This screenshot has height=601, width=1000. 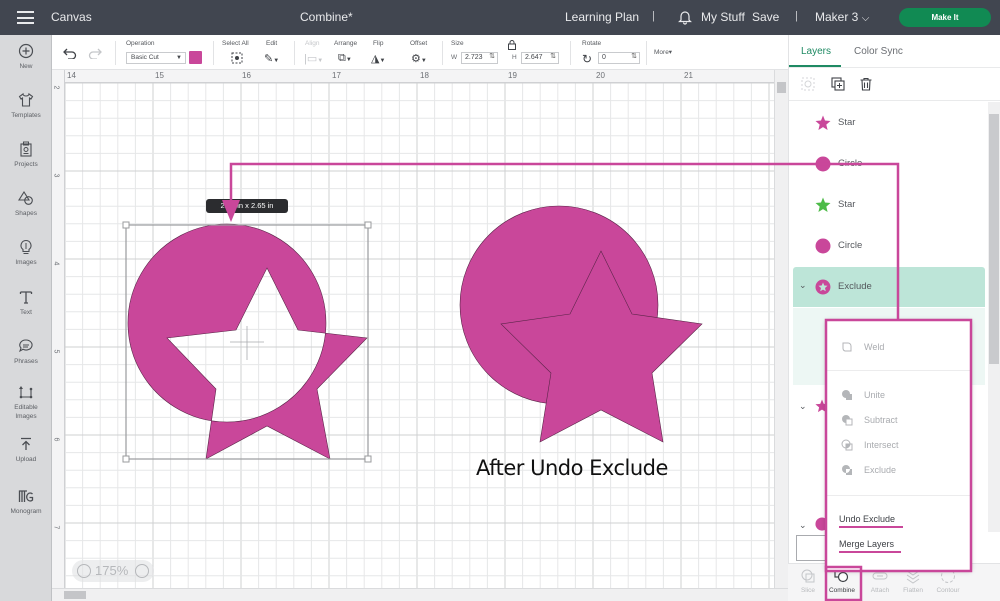 What do you see at coordinates (841, 575) in the screenshot?
I see `combine-icon` at bounding box center [841, 575].